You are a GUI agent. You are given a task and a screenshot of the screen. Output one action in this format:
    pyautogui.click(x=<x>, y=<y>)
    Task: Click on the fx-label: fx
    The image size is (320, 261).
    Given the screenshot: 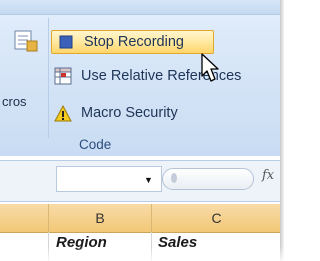 What is the action you would take?
    pyautogui.click(x=268, y=175)
    